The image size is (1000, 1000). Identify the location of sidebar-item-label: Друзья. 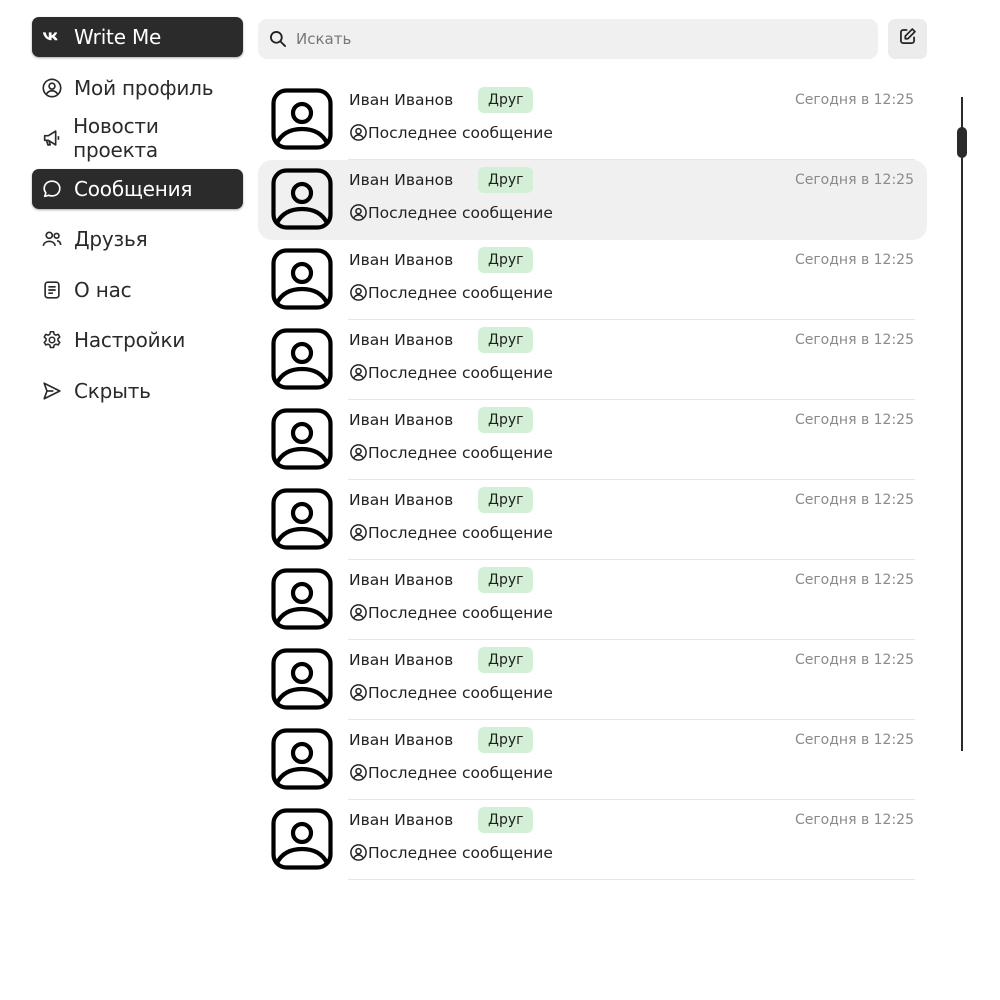
(111, 239).